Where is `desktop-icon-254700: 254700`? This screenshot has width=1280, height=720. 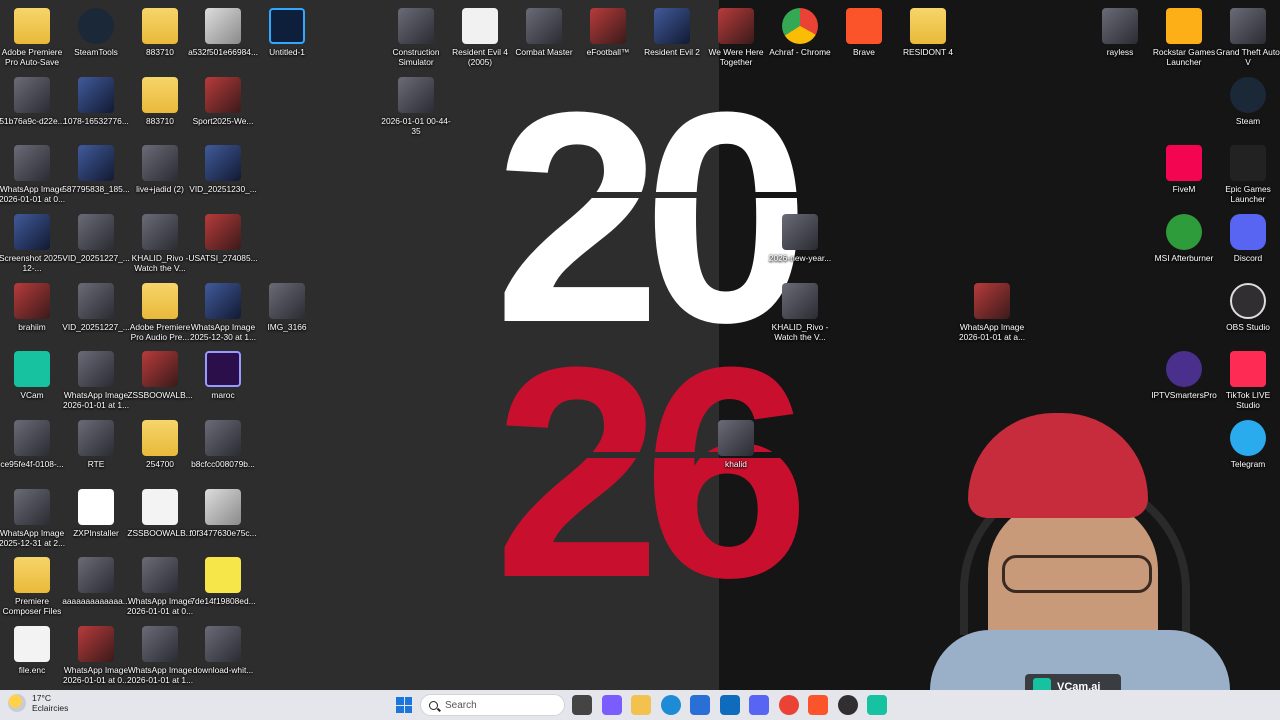
desktop-icon-254700: 254700 is located at coordinates (160, 442).